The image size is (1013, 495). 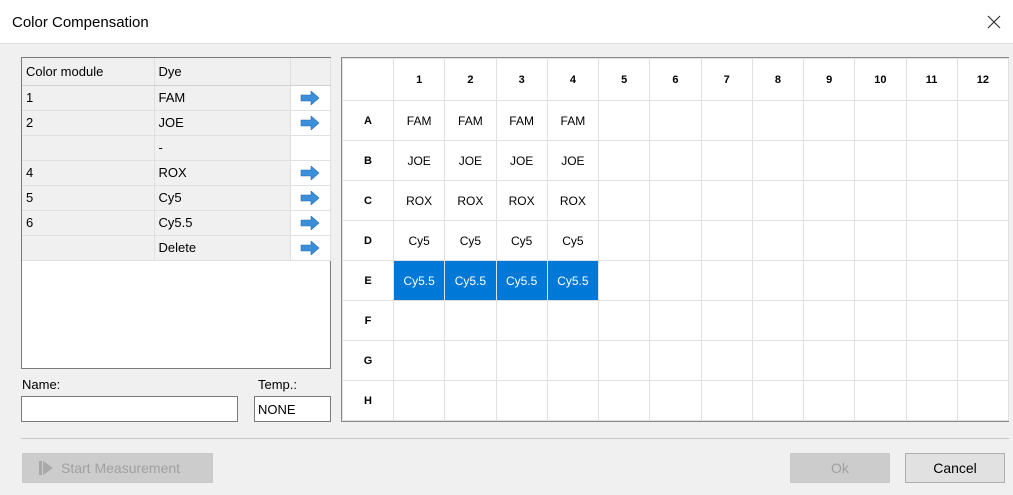 What do you see at coordinates (368, 120) in the screenshot?
I see `plate-row-header: A` at bounding box center [368, 120].